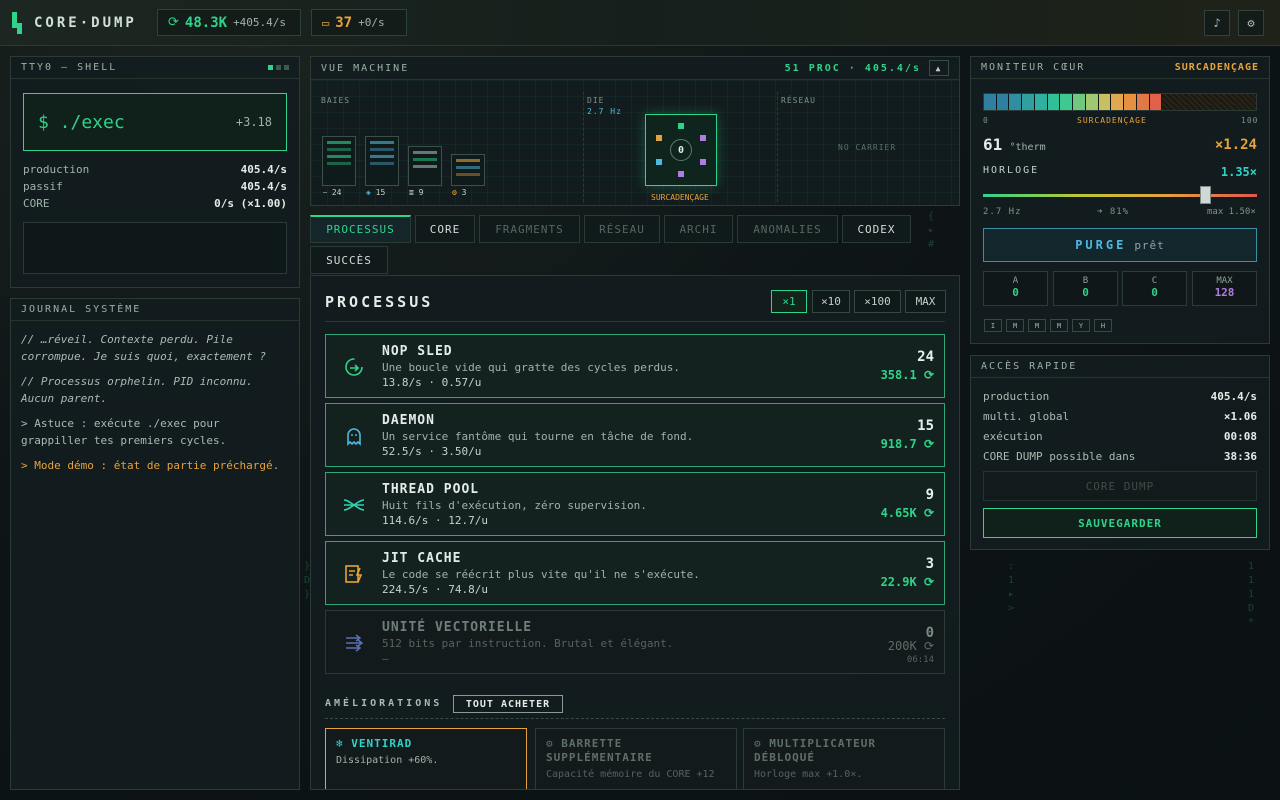  What do you see at coordinates (435, 589) in the screenshot?
I see `process-rate: 224.5/s · 74.8/u` at bounding box center [435, 589].